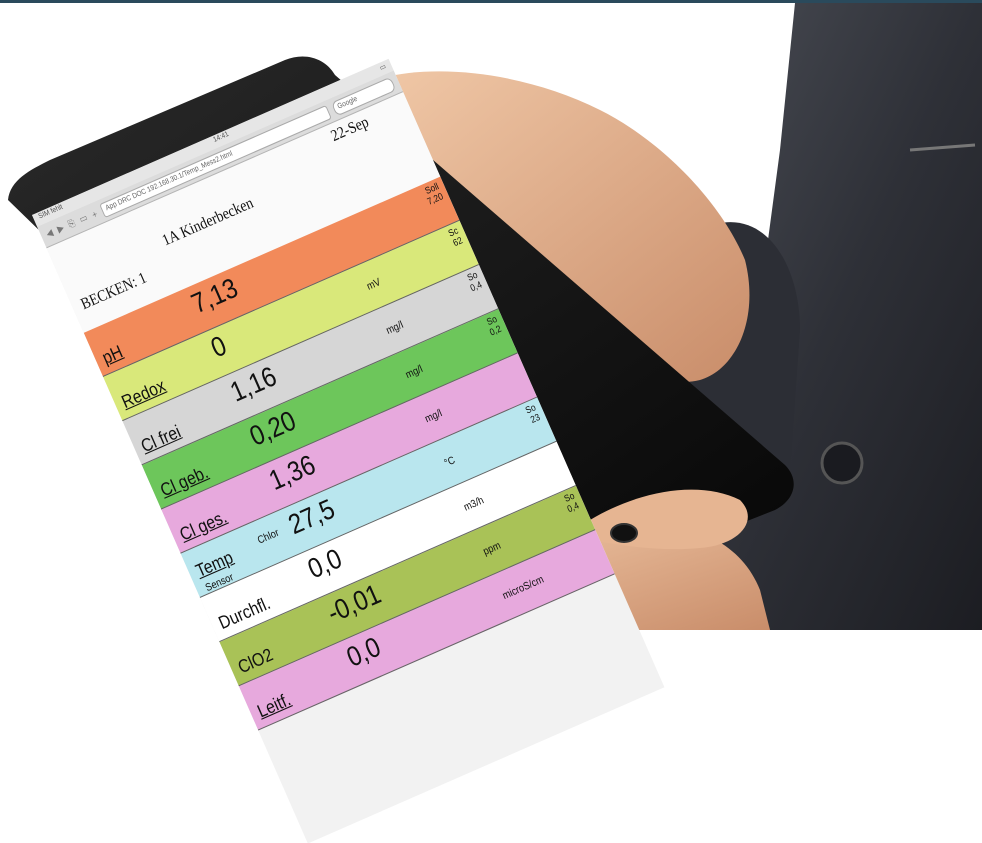  What do you see at coordinates (450, 462) in the screenshot?
I see `row-unit: °C` at bounding box center [450, 462].